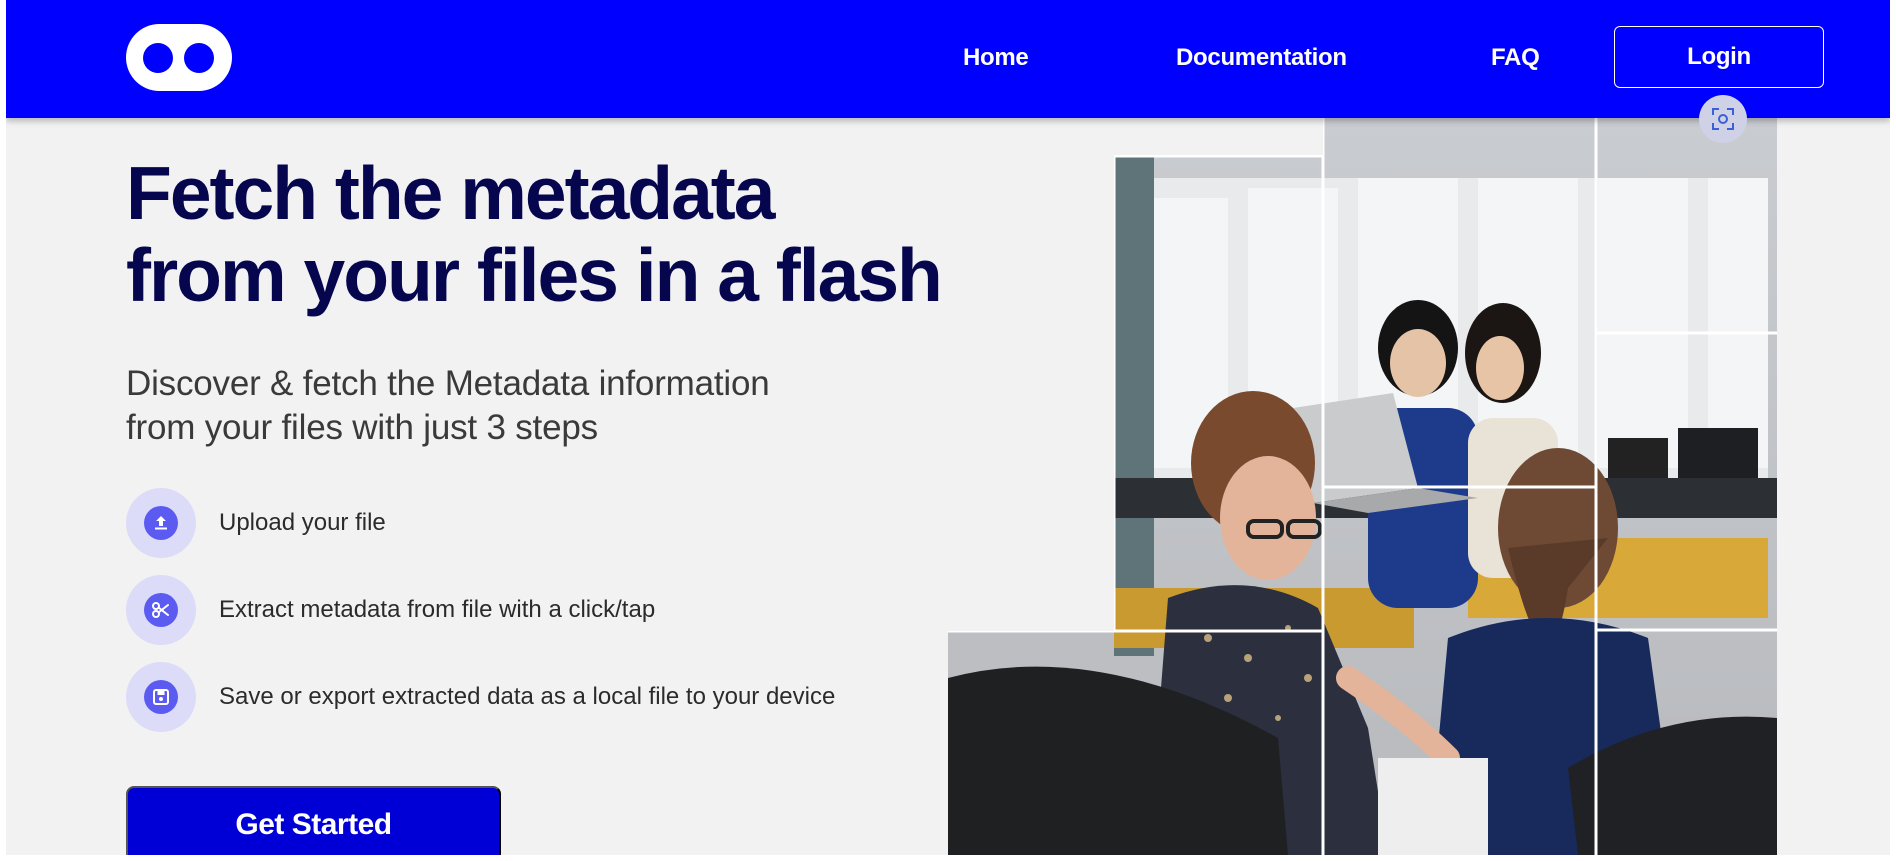 This screenshot has width=1896, height=861. I want to click on screen-scan-button, so click(1723, 119).